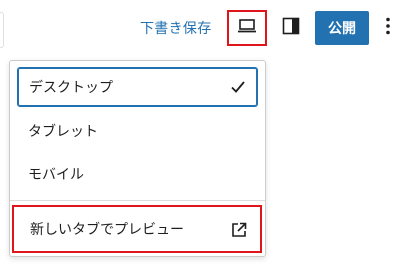  What do you see at coordinates (71, 88) in the screenshot?
I see `menu-item-label: デスクトップ` at bounding box center [71, 88].